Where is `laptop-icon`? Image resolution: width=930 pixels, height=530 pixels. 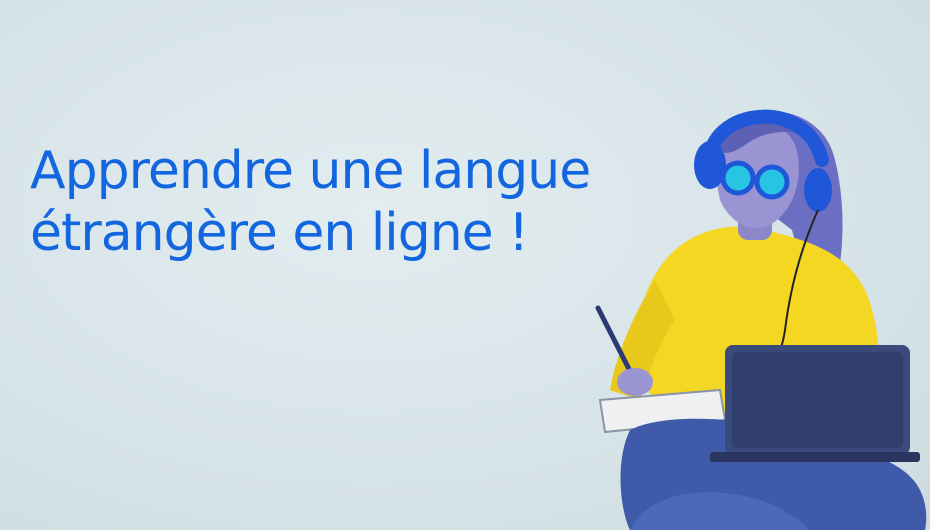
laptop-icon is located at coordinates (815, 403).